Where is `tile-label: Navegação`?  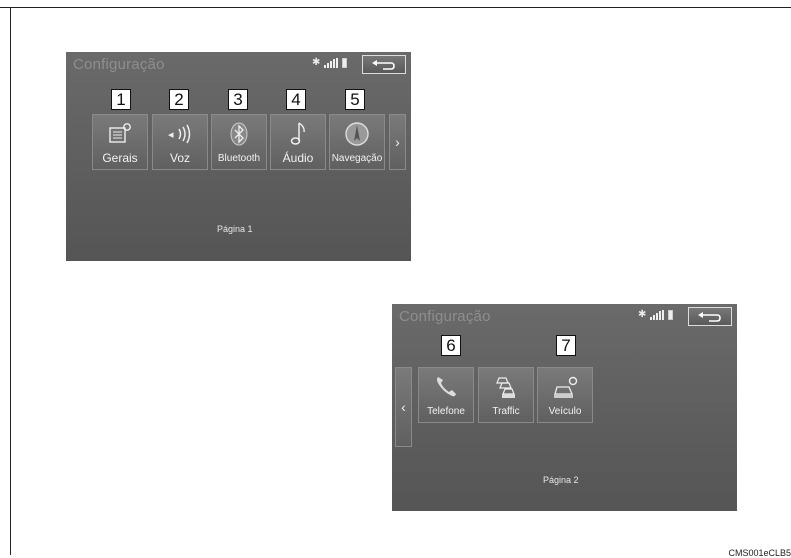 tile-label: Navegação is located at coordinates (357, 158).